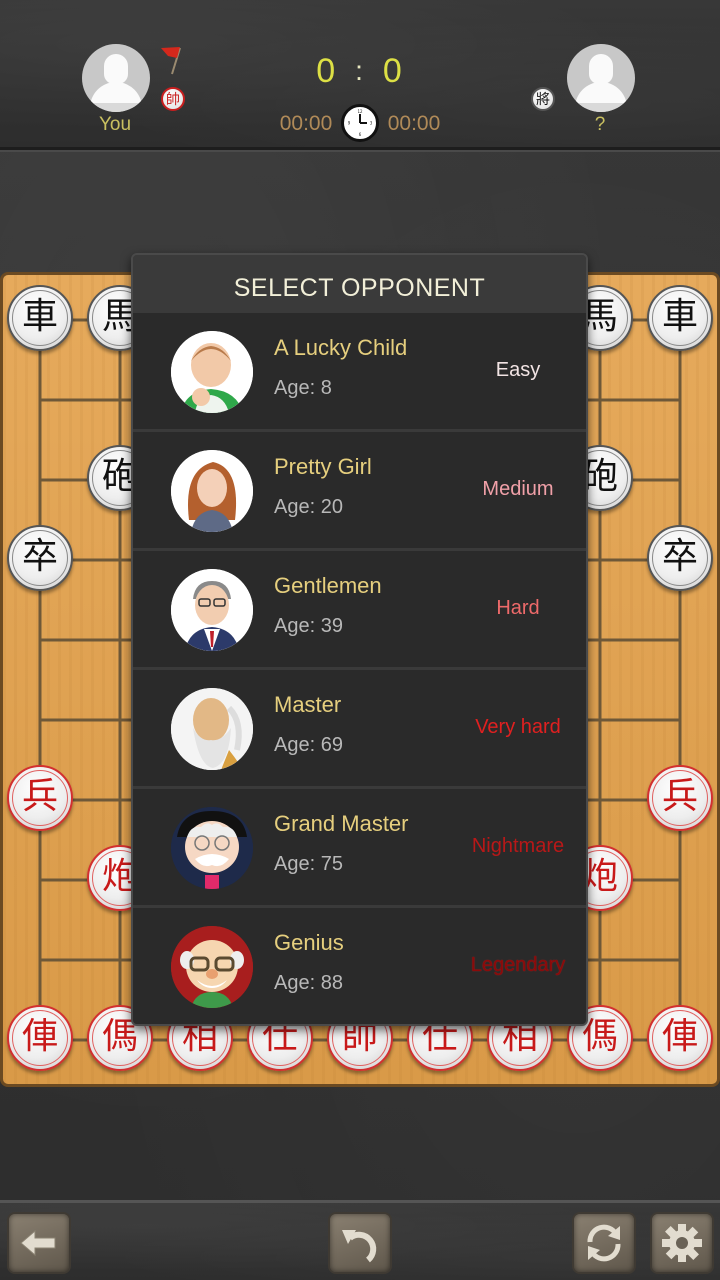 Image resolution: width=720 pixels, height=1280 pixels. Describe the element at coordinates (341, 347) in the screenshot. I see `opponent-name: A Lucky Child` at that location.